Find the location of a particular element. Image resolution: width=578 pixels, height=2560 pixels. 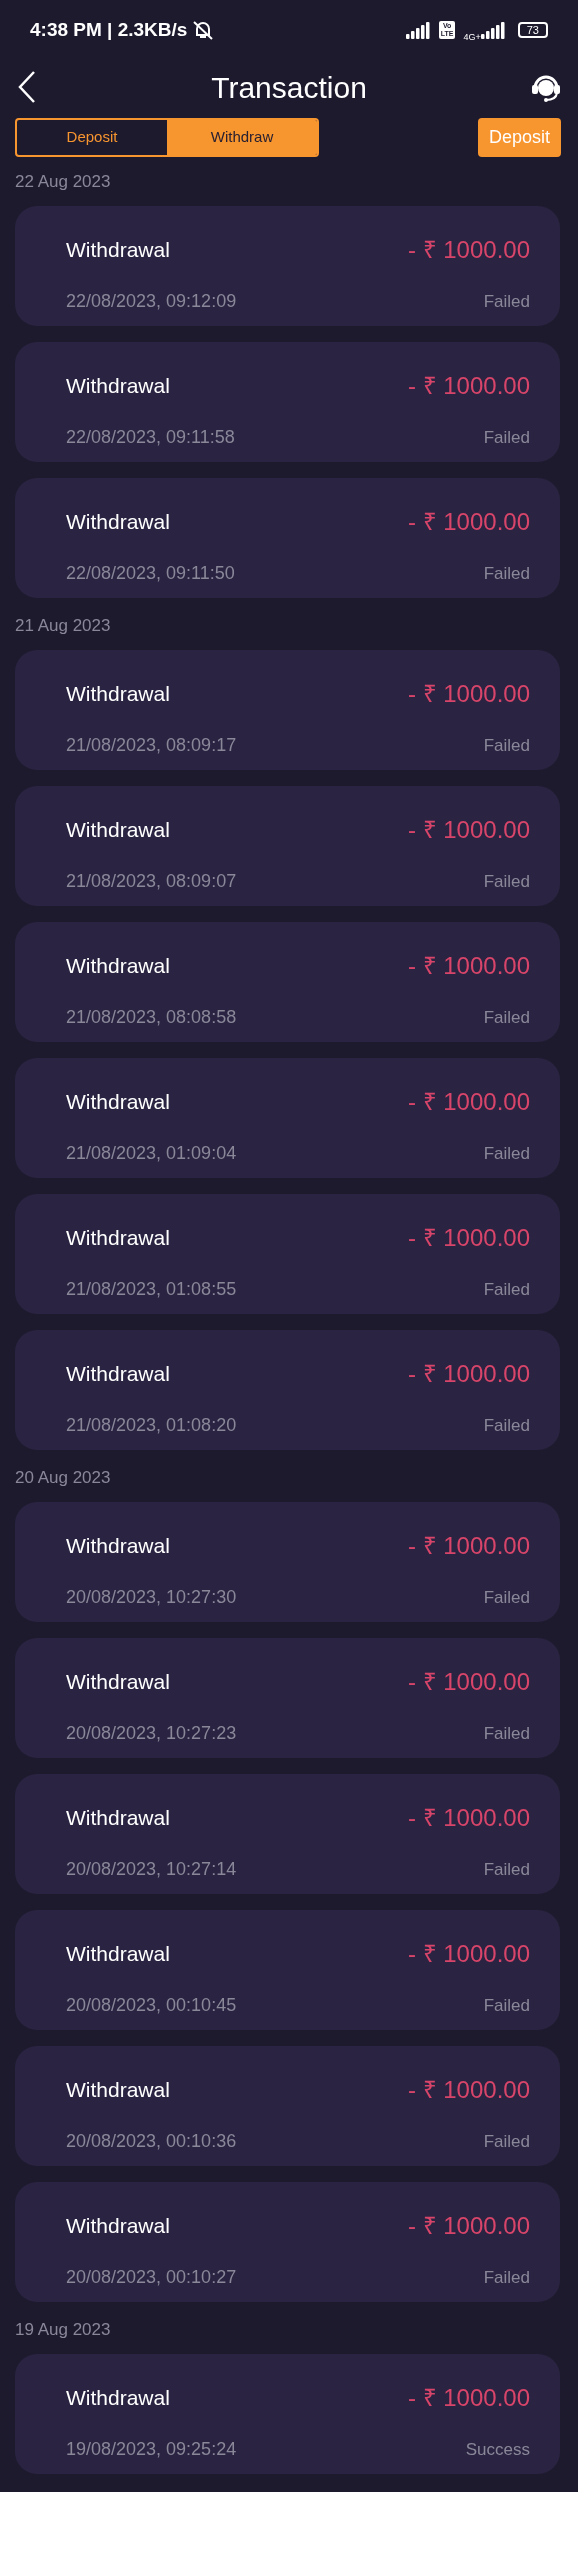

transaction-card: Withdrawal - ₹ 1000.00 22/08/2023, 09:12:09 Failed is located at coordinates (287, 266).